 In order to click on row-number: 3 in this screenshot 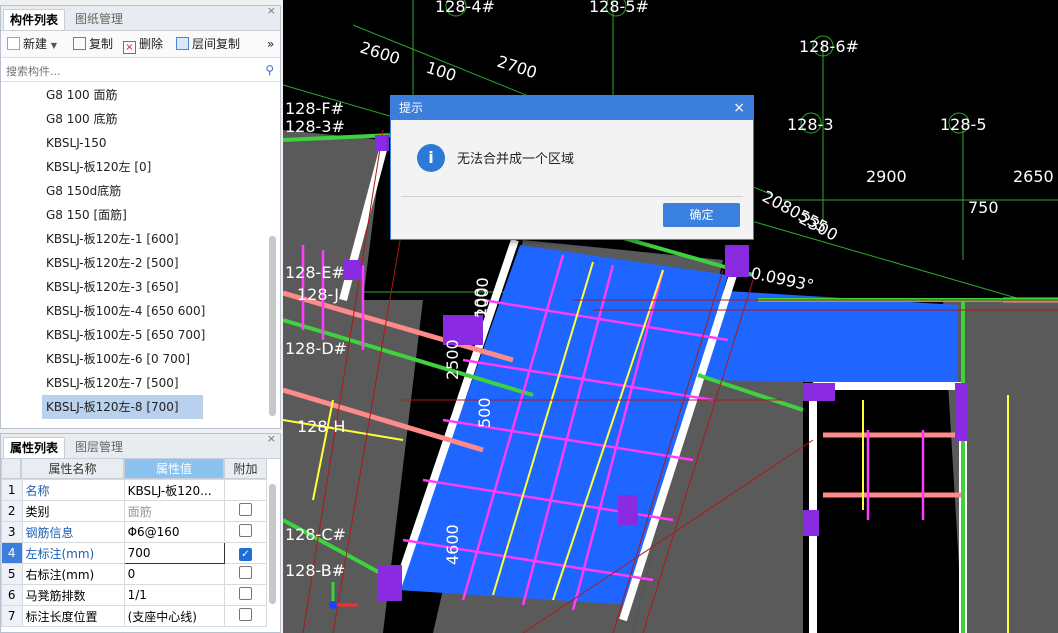, I will do `click(12, 532)`.